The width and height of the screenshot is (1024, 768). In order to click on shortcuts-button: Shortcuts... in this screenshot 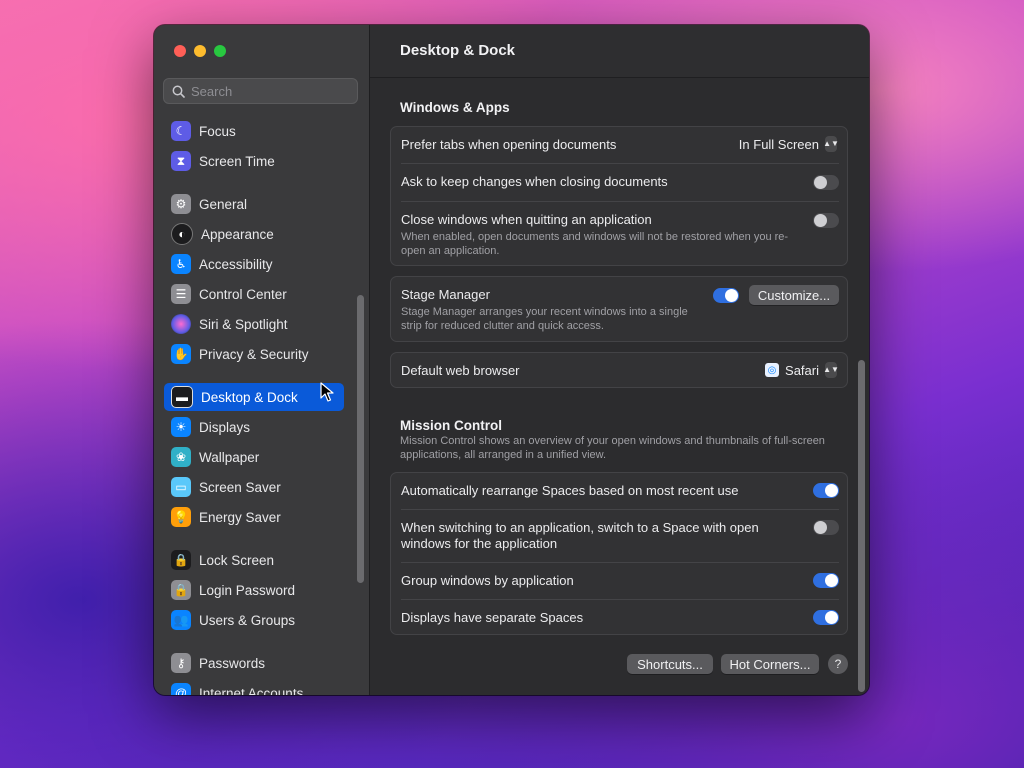, I will do `click(670, 664)`.